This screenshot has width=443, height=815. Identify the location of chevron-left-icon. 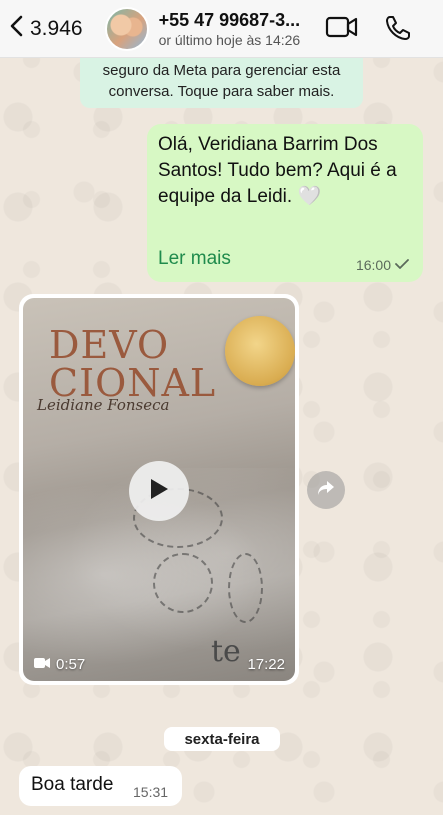
(17, 28).